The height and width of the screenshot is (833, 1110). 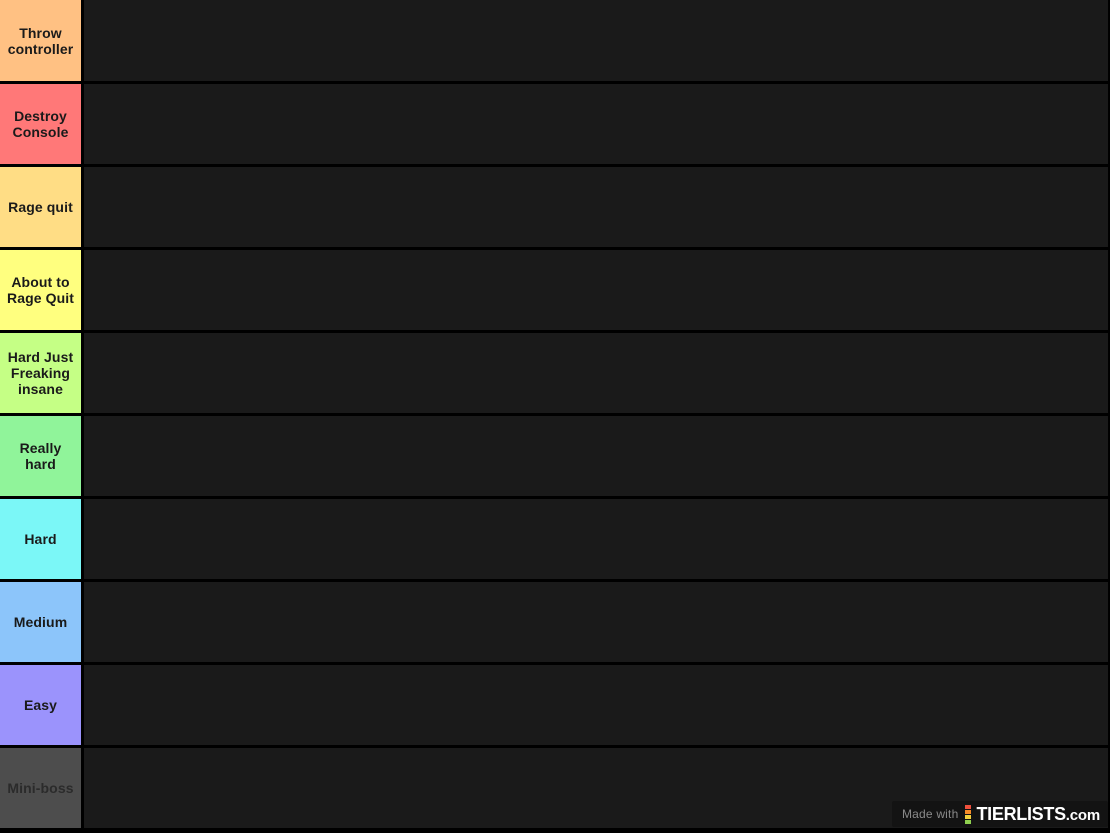 I want to click on tier-label: About to Rage Quit, so click(x=42, y=290).